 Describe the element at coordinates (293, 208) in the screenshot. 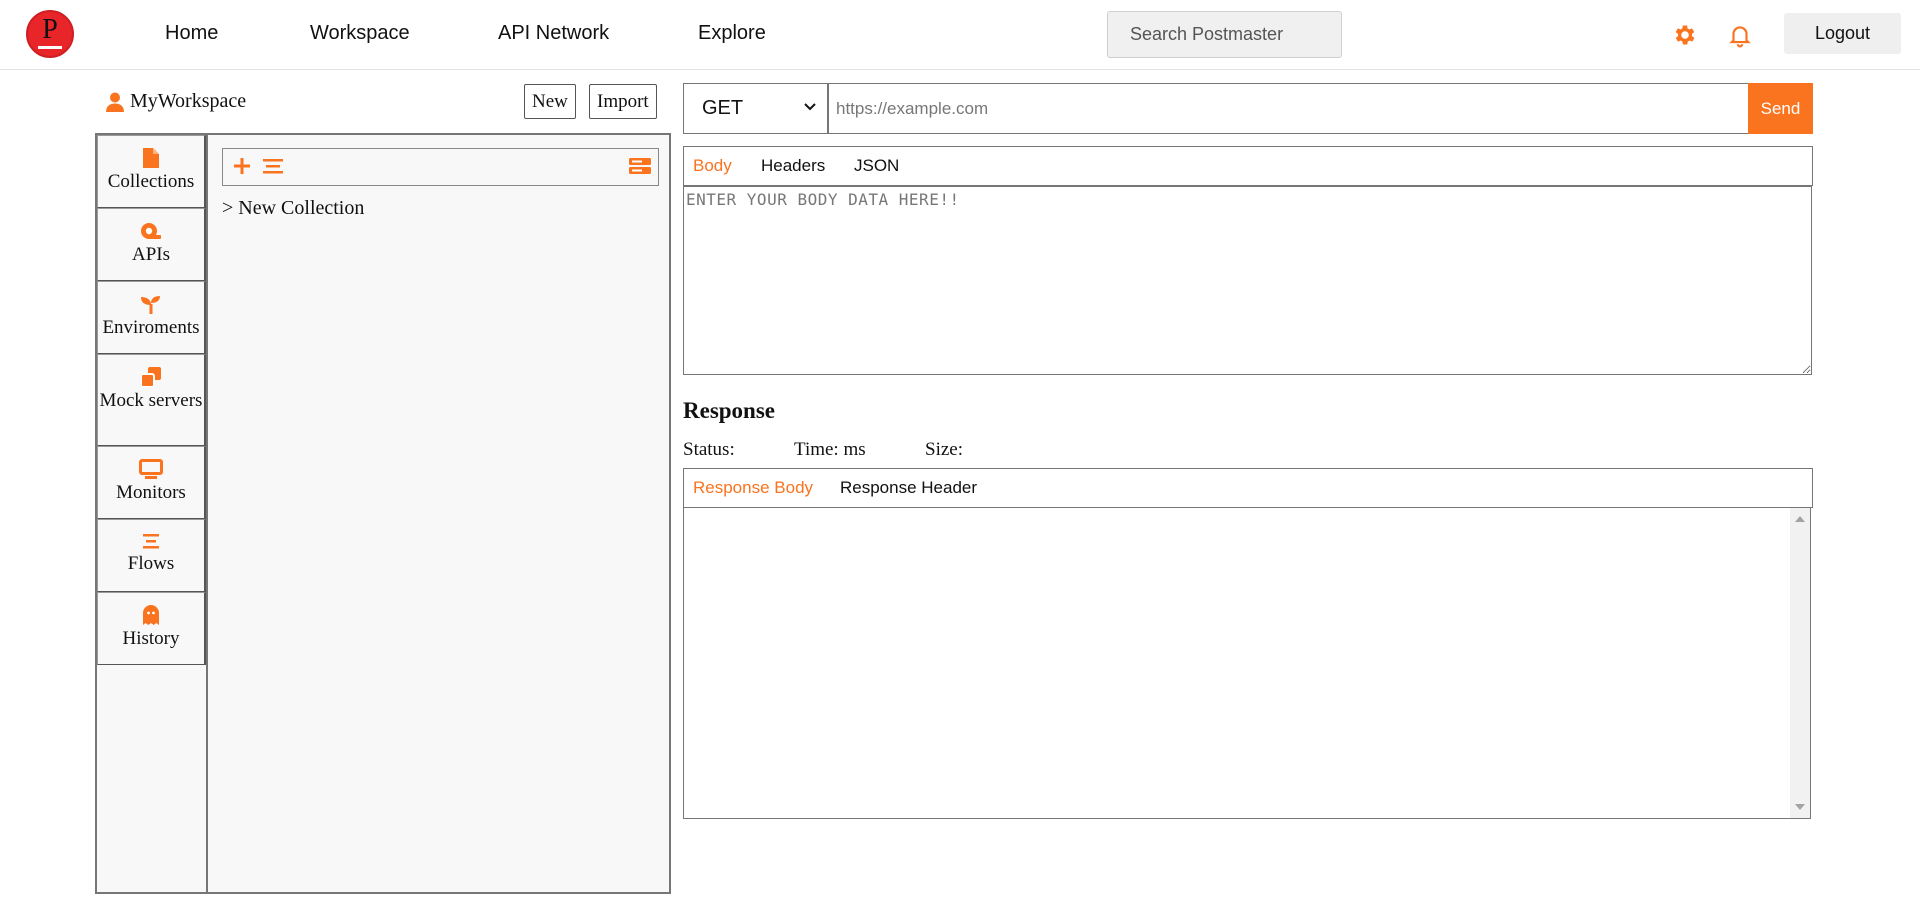

I see `collection-item: > New Collection` at that location.